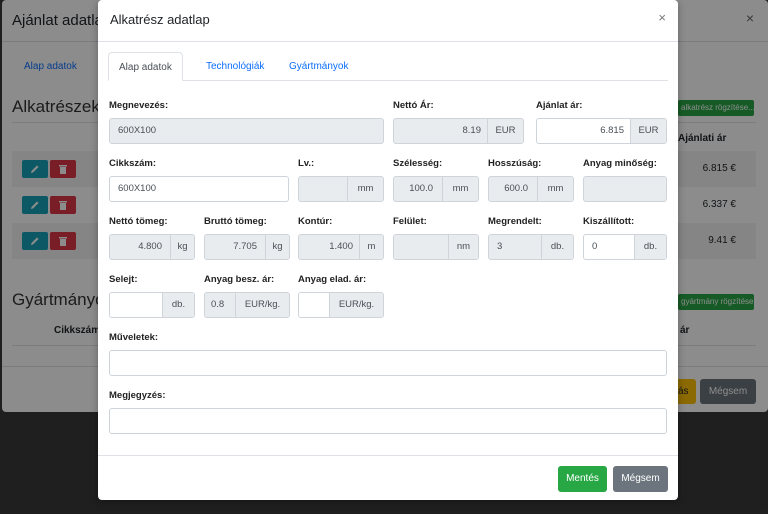  What do you see at coordinates (139, 105) in the screenshot?
I see `name-label: Megnevezés:` at bounding box center [139, 105].